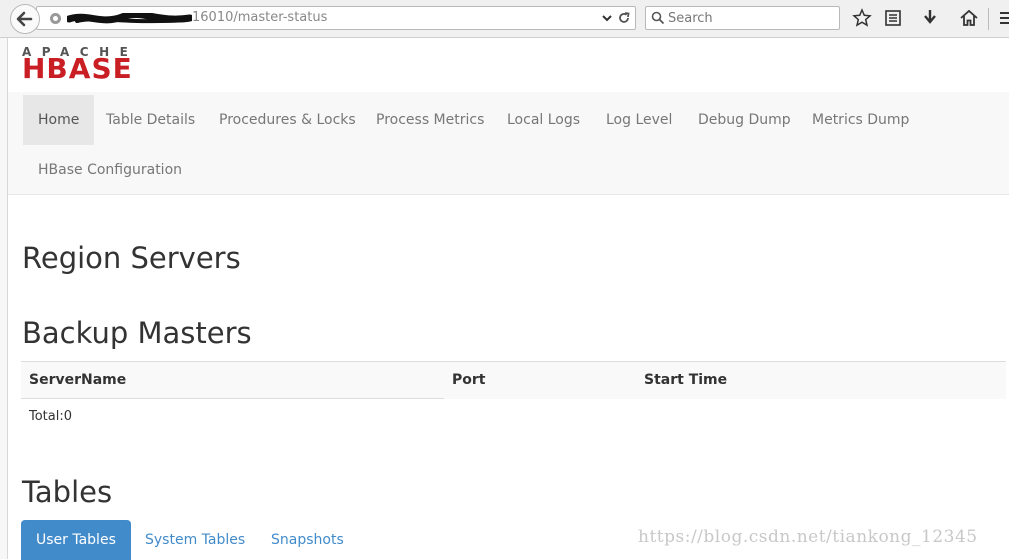  What do you see at coordinates (624, 18) in the screenshot?
I see `reload-icon` at bounding box center [624, 18].